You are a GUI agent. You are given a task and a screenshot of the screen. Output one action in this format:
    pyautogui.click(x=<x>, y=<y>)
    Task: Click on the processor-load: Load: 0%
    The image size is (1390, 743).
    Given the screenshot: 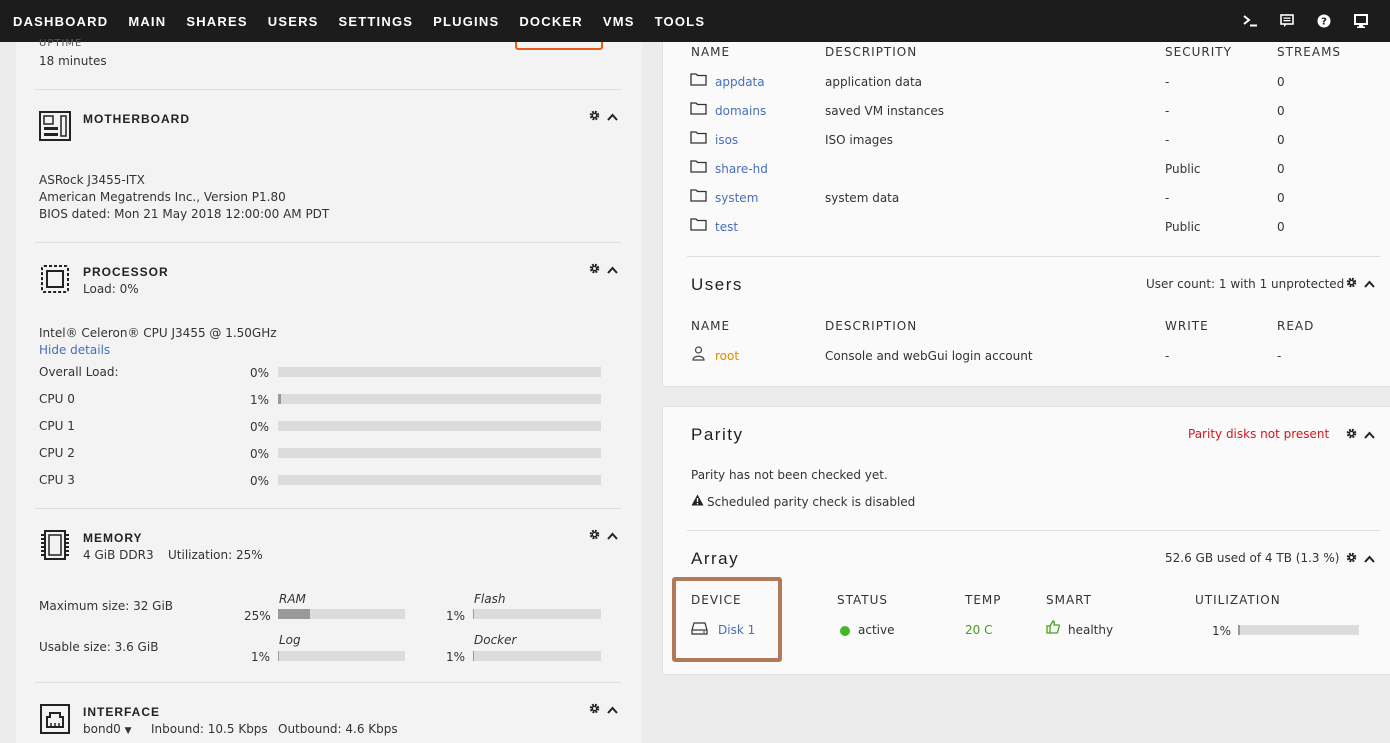 What is the action you would take?
    pyautogui.click(x=111, y=289)
    